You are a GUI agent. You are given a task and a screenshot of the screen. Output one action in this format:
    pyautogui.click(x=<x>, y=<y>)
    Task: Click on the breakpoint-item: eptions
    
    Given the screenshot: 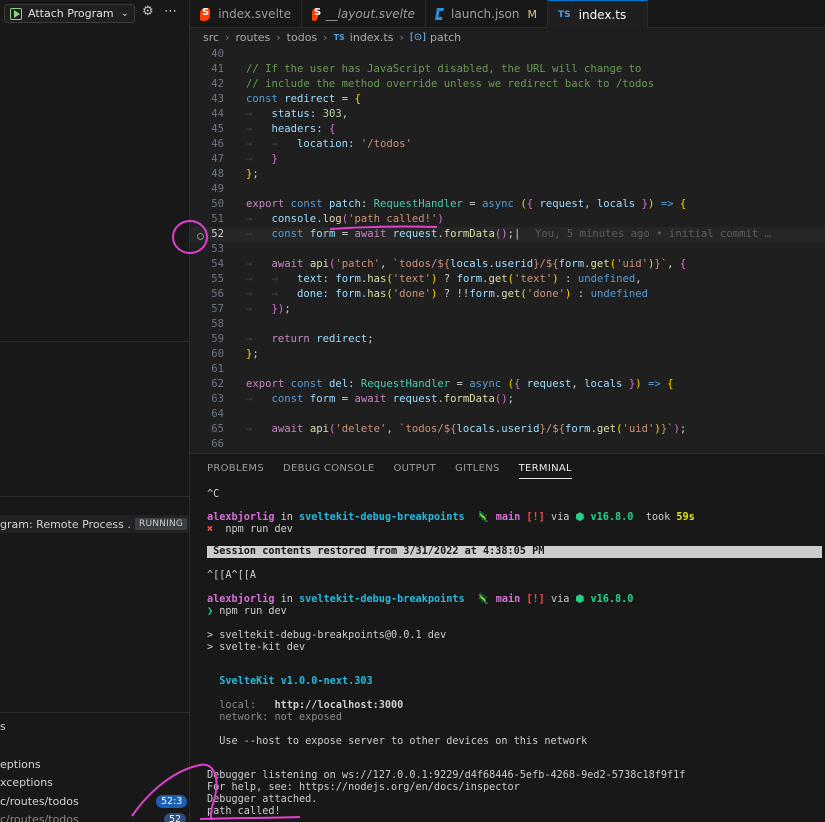 What is the action you would take?
    pyautogui.click(x=20, y=764)
    